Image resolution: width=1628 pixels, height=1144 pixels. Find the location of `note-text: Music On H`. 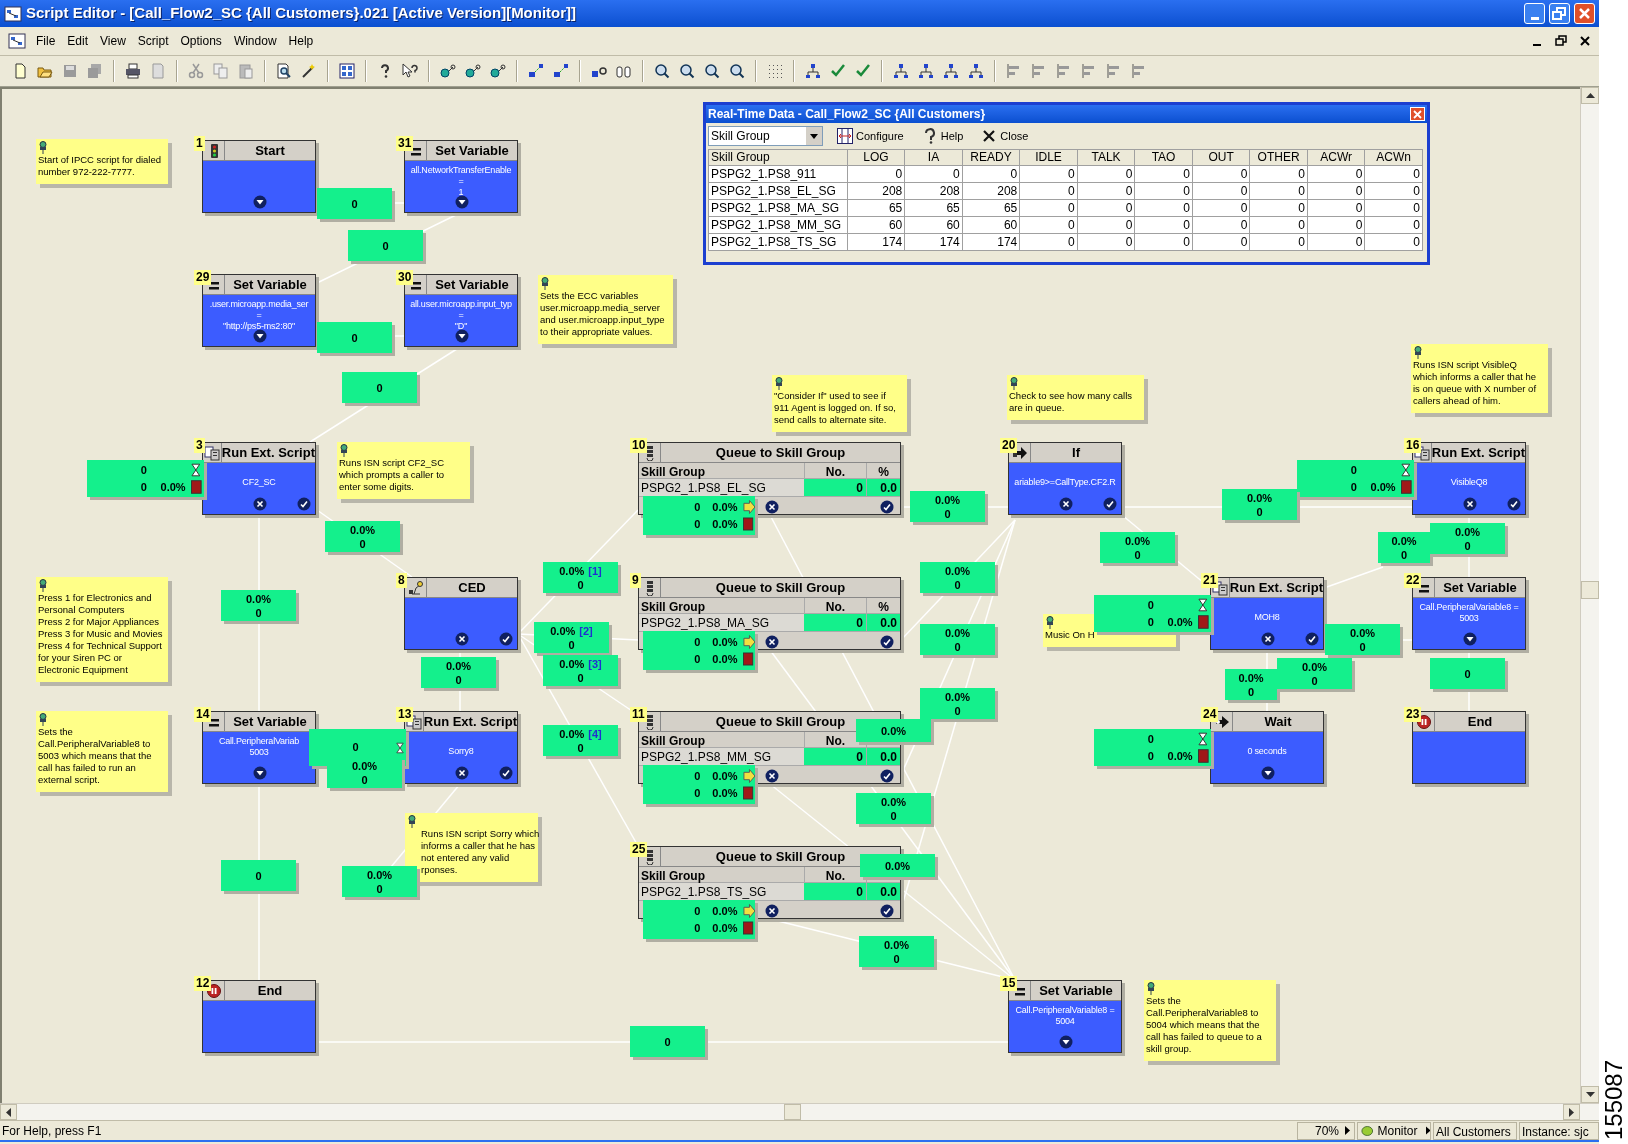

note-text: Music On H is located at coordinates (1070, 635).